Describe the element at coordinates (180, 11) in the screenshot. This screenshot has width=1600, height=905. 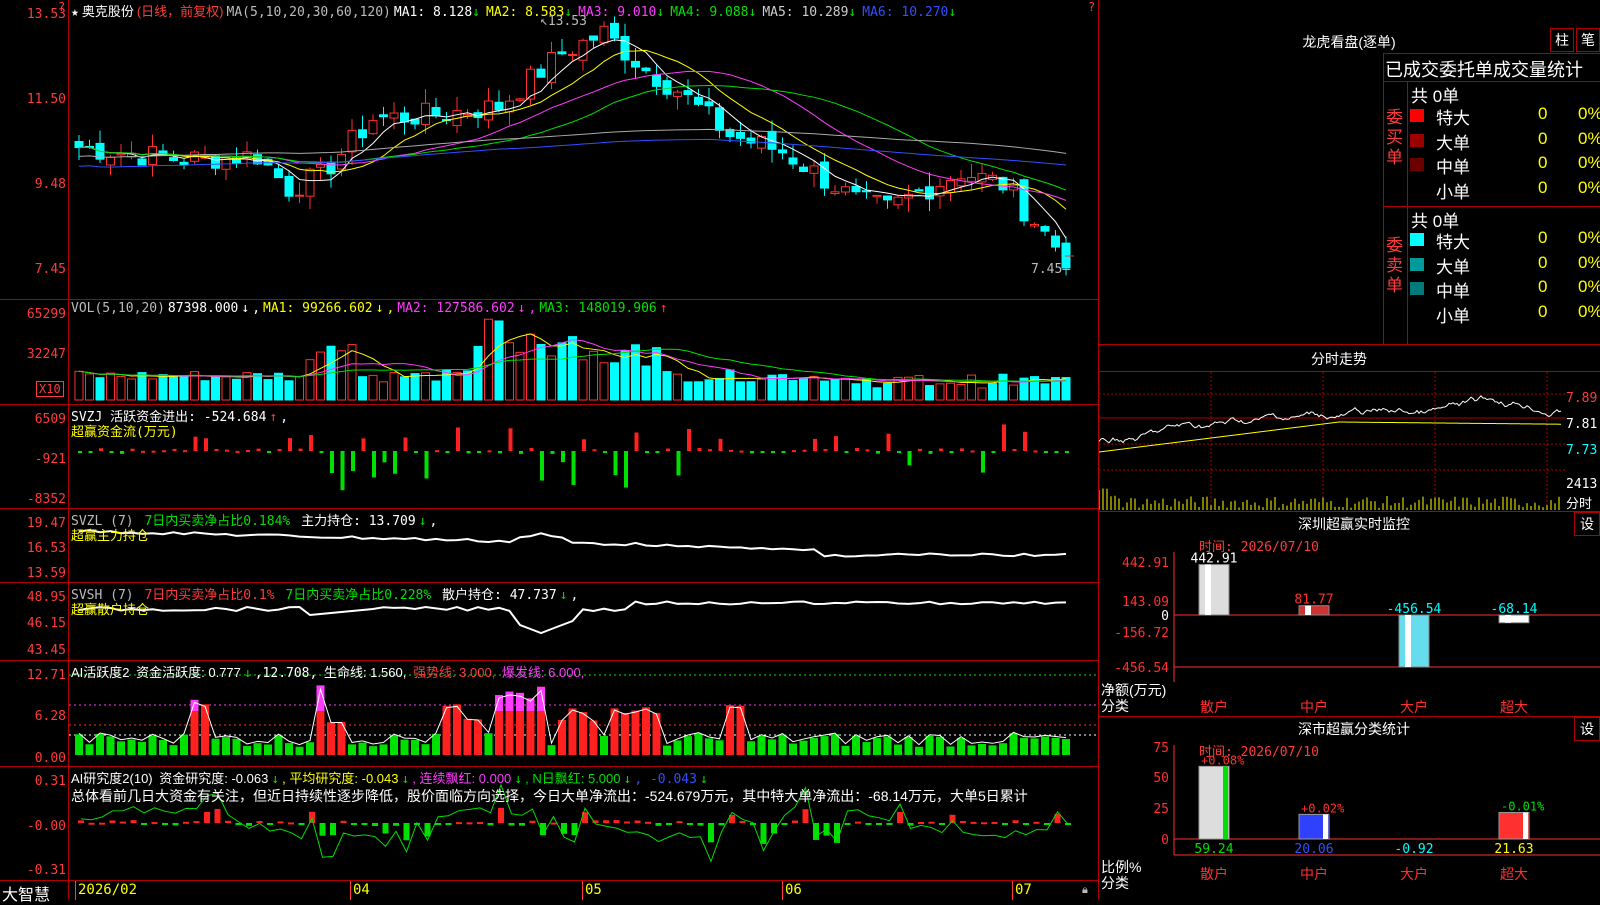
I see `period-mode: (日线，前复权)` at that location.